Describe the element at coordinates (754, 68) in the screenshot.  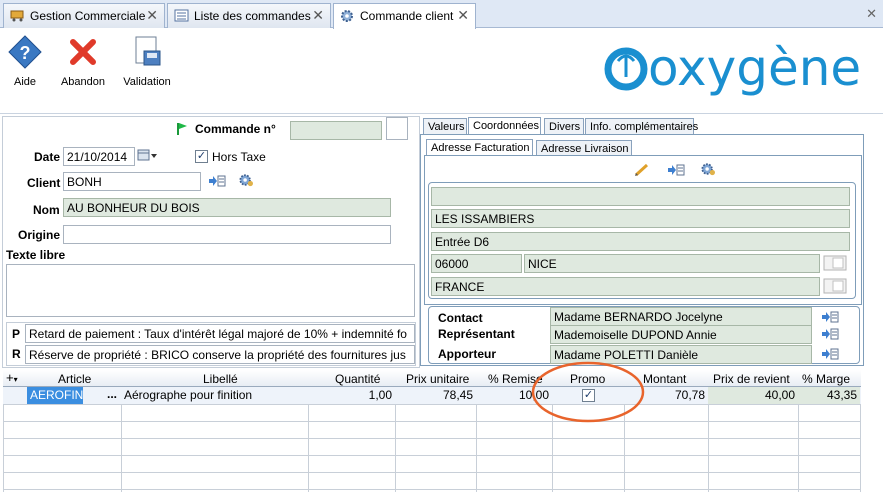
I see `logo-text: oxygène` at that location.